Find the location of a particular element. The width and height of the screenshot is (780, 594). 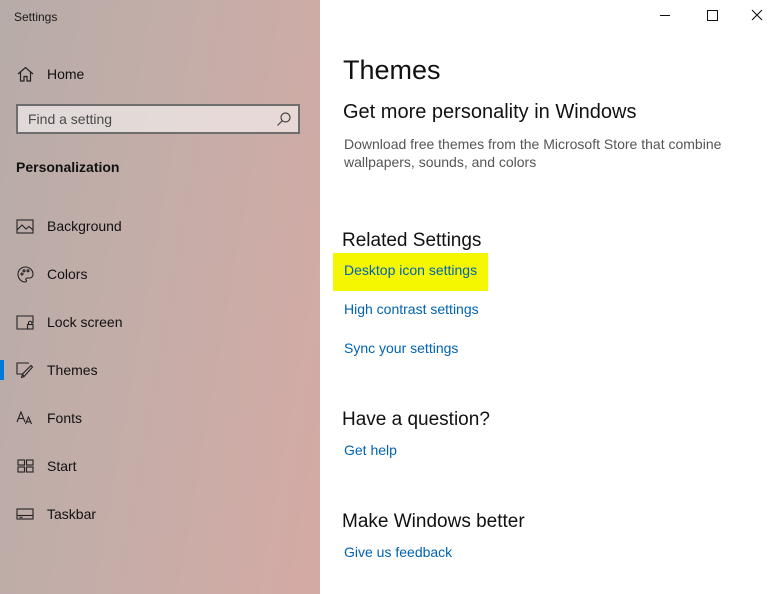

give-feedback-link: Give us feedback is located at coordinates (398, 552).